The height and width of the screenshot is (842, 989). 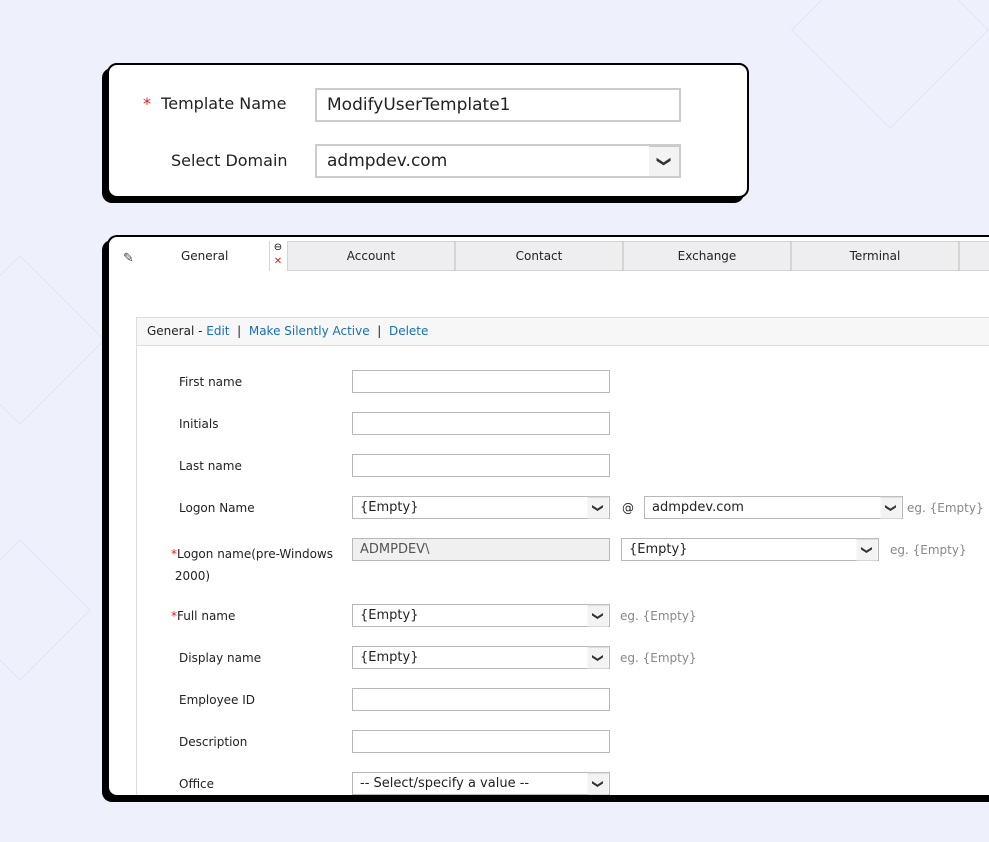 What do you see at coordinates (481, 657) in the screenshot?
I see `display-name-select: {Empty} ❯` at bounding box center [481, 657].